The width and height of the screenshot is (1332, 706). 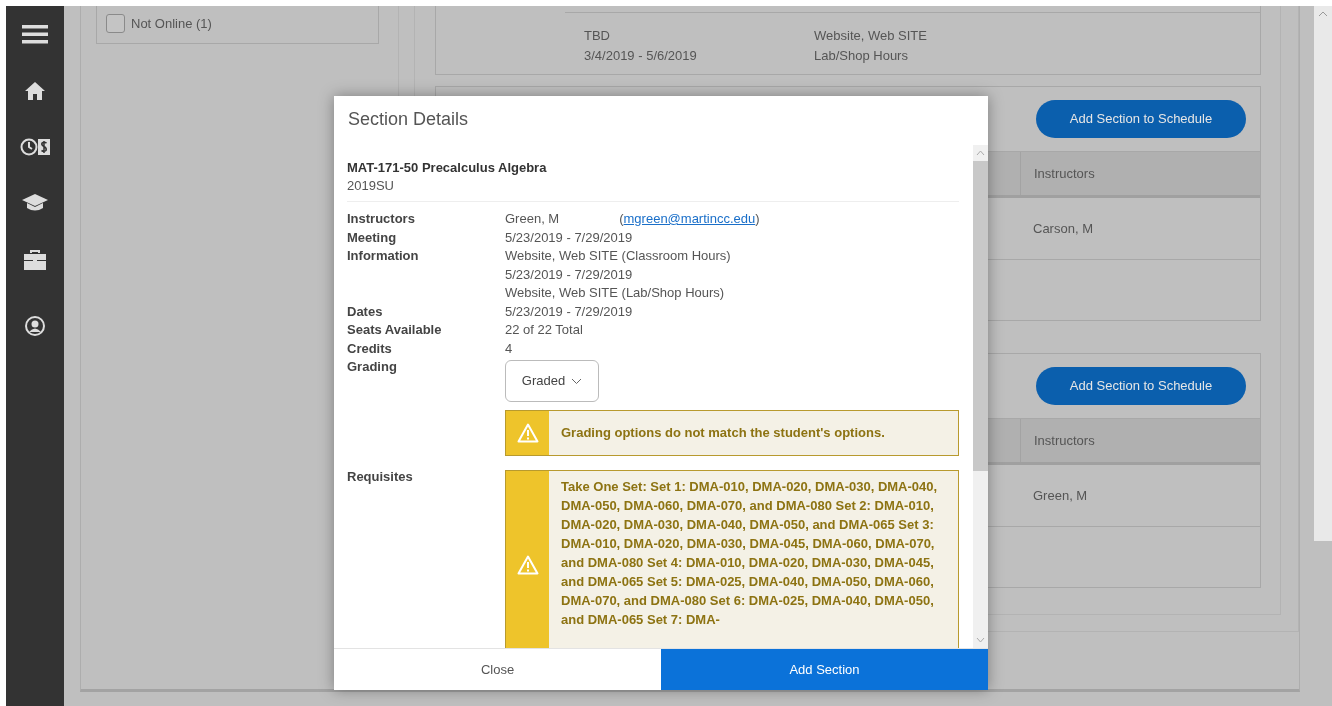 What do you see at coordinates (171, 24) in the screenshot?
I see `checkbox-label: Not Online (1)` at bounding box center [171, 24].